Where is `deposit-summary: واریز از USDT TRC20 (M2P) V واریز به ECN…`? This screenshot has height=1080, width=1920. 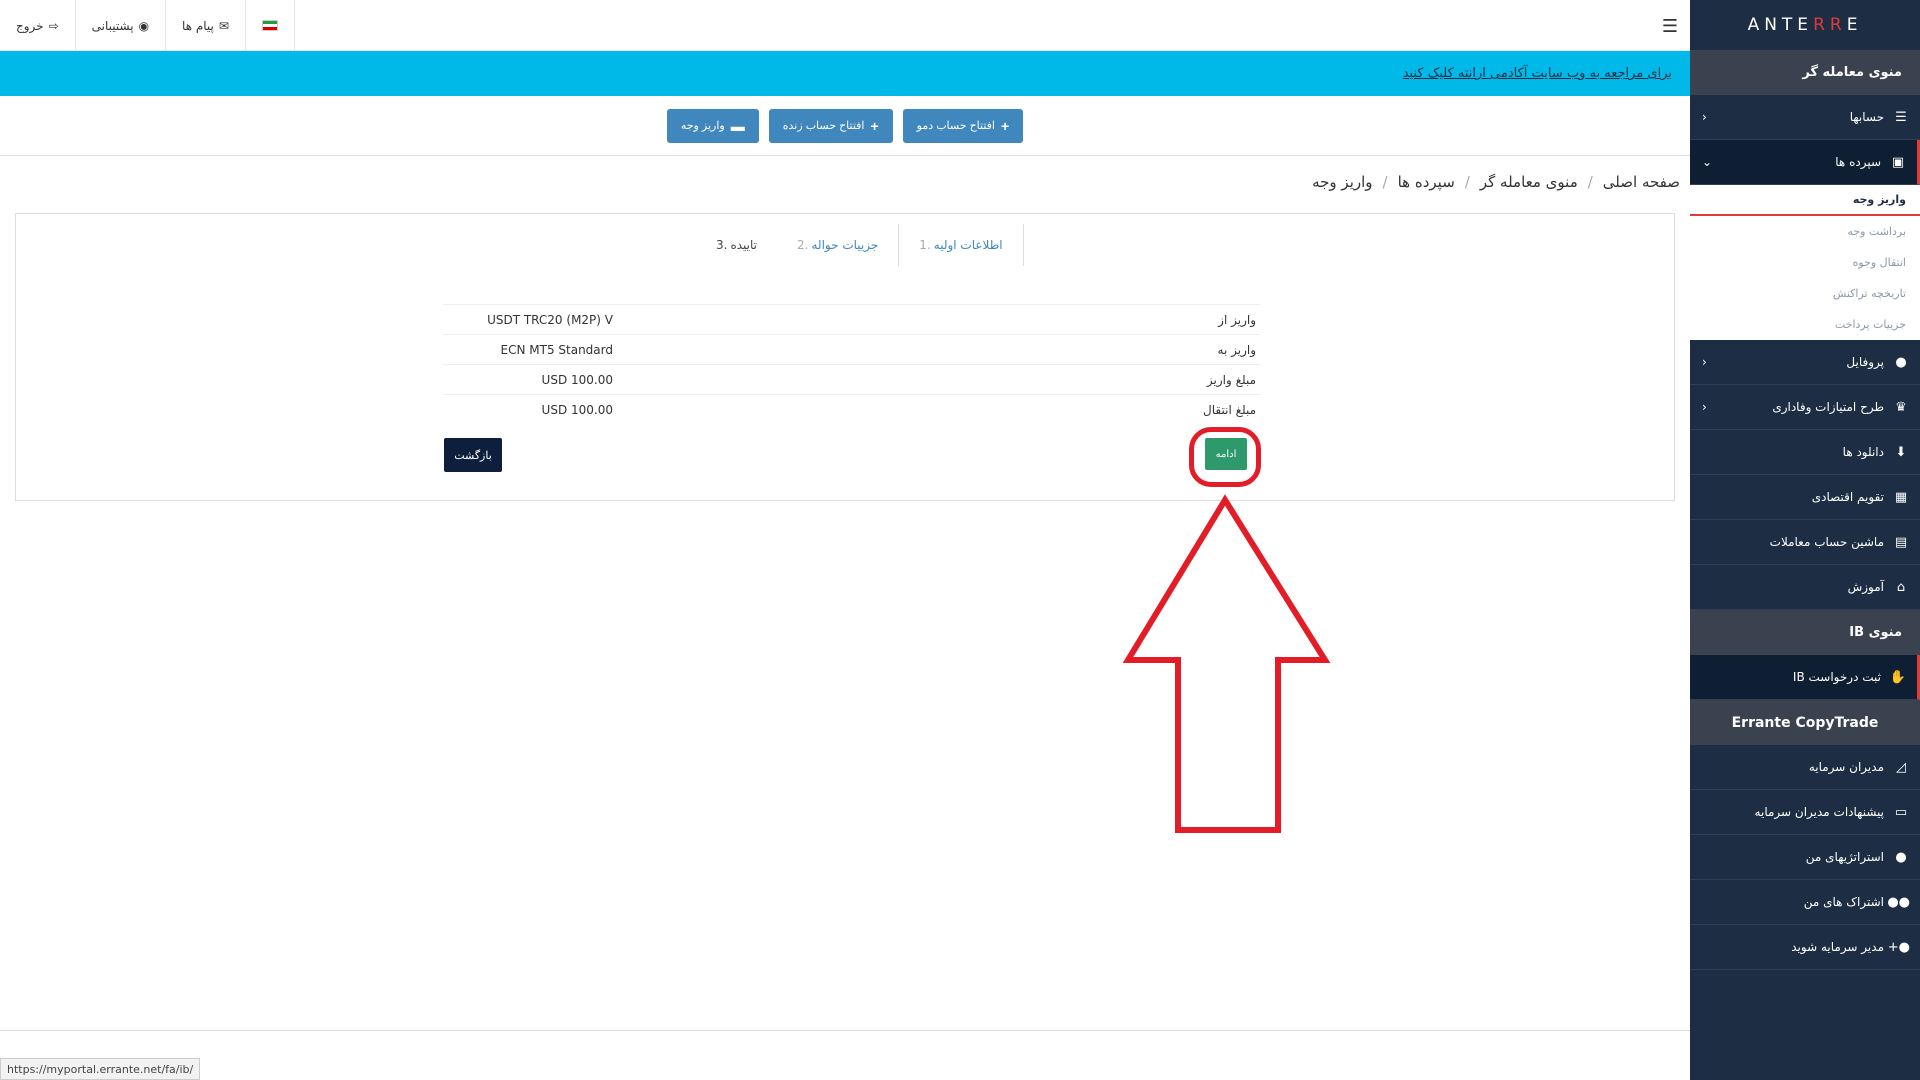
deposit-summary: واریز از USDT TRC20 (M2P) V واریز به ECN… is located at coordinates (851, 364).